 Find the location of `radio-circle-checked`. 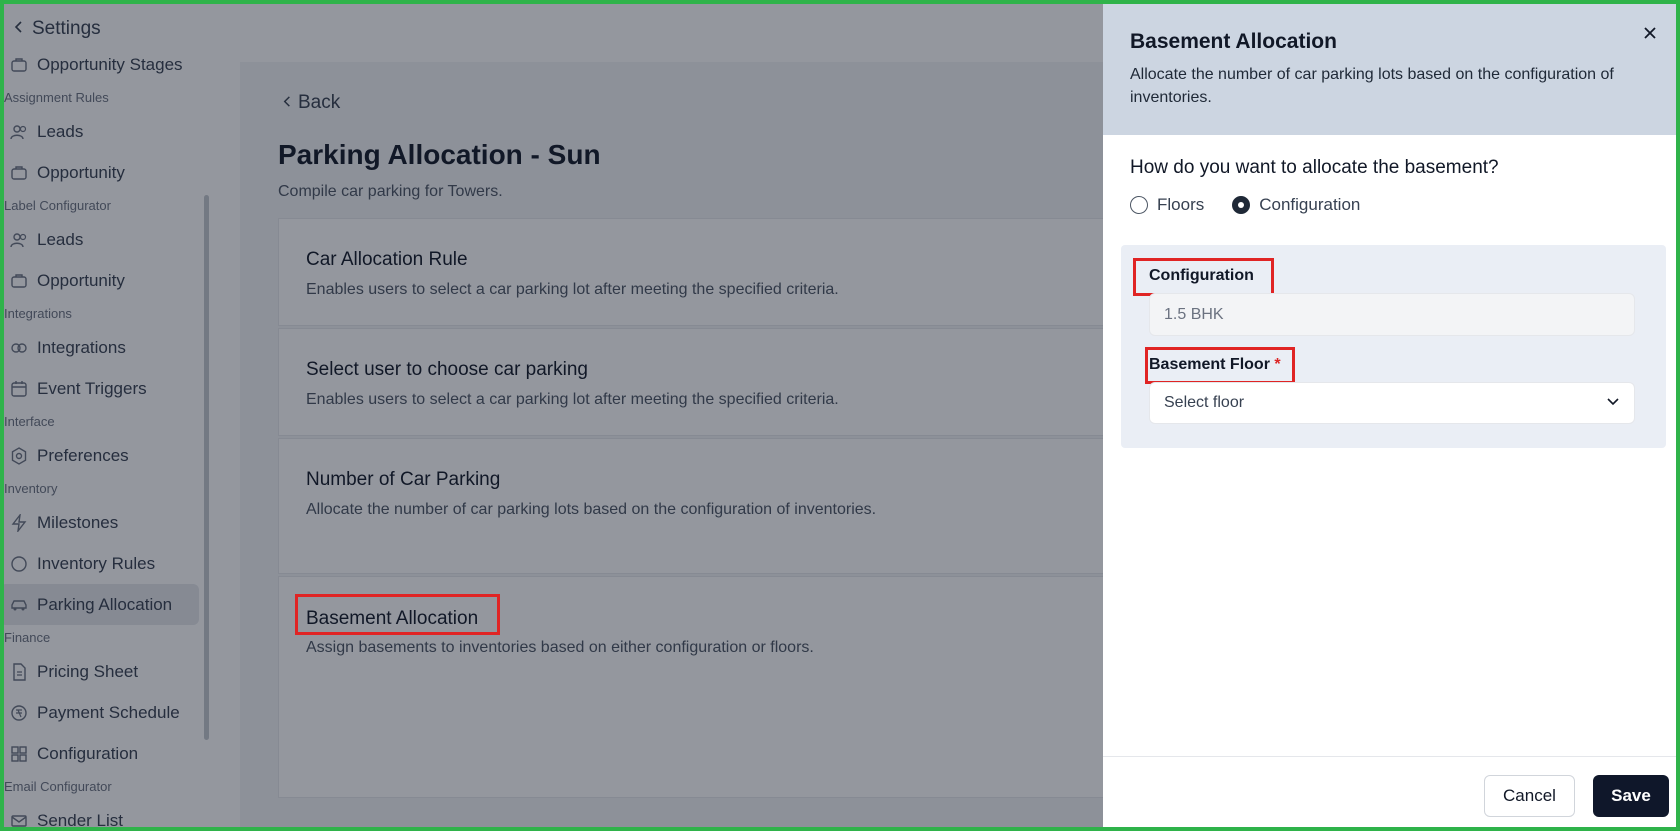

radio-circle-checked is located at coordinates (1241, 205).